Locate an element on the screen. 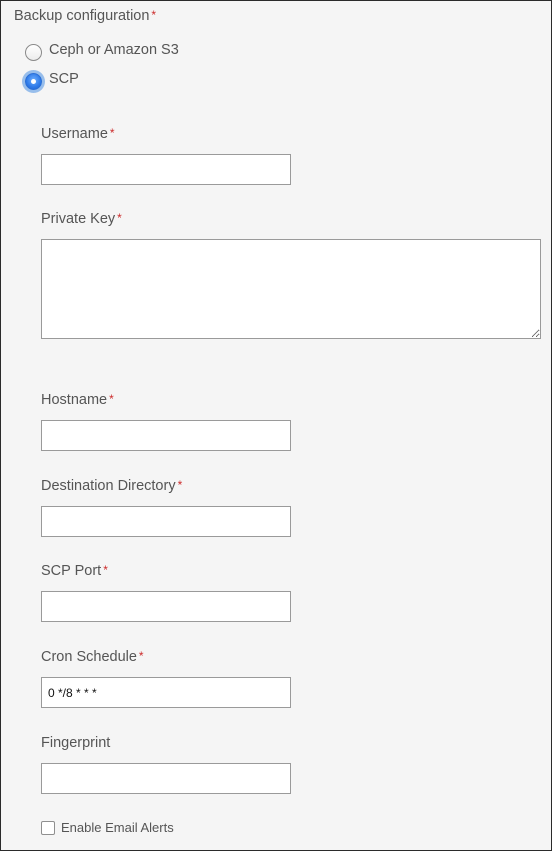 Image resolution: width=552 pixels, height=851 pixels. private-key-label-text: Private Key is located at coordinates (78, 219).